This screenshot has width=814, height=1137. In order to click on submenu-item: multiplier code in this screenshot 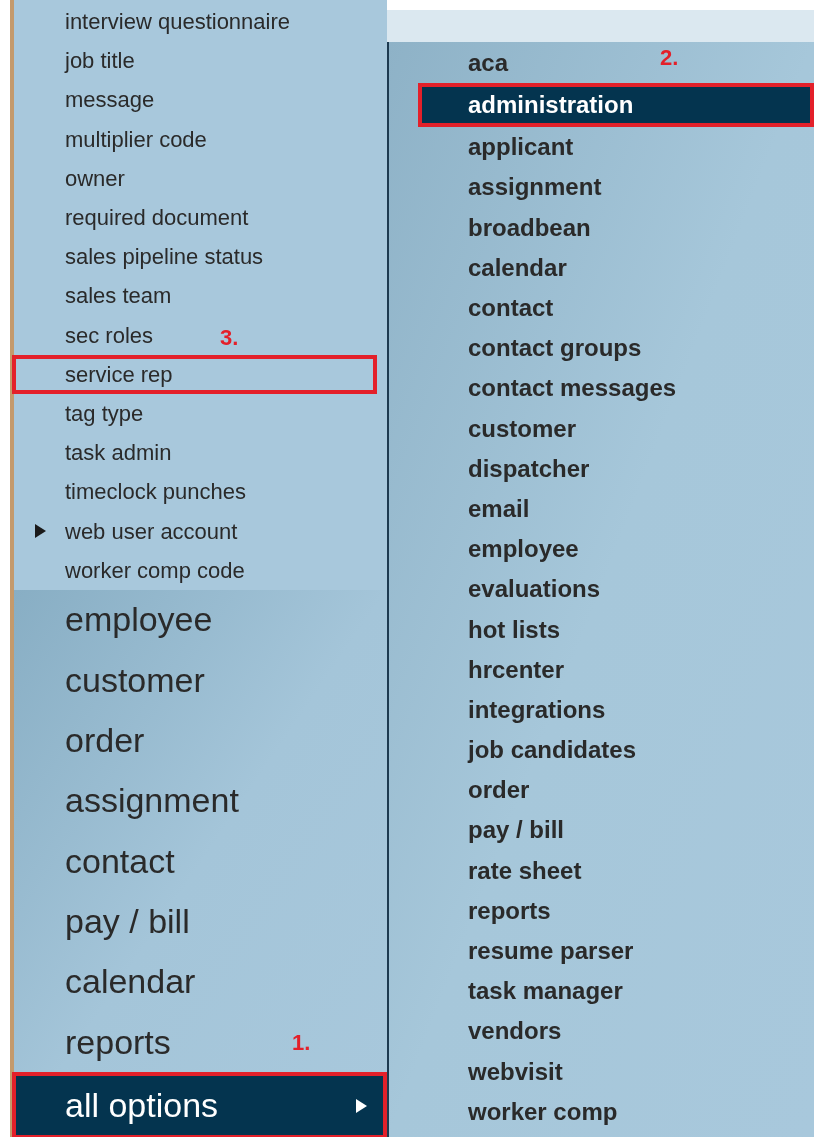, I will do `click(110, 139)`.